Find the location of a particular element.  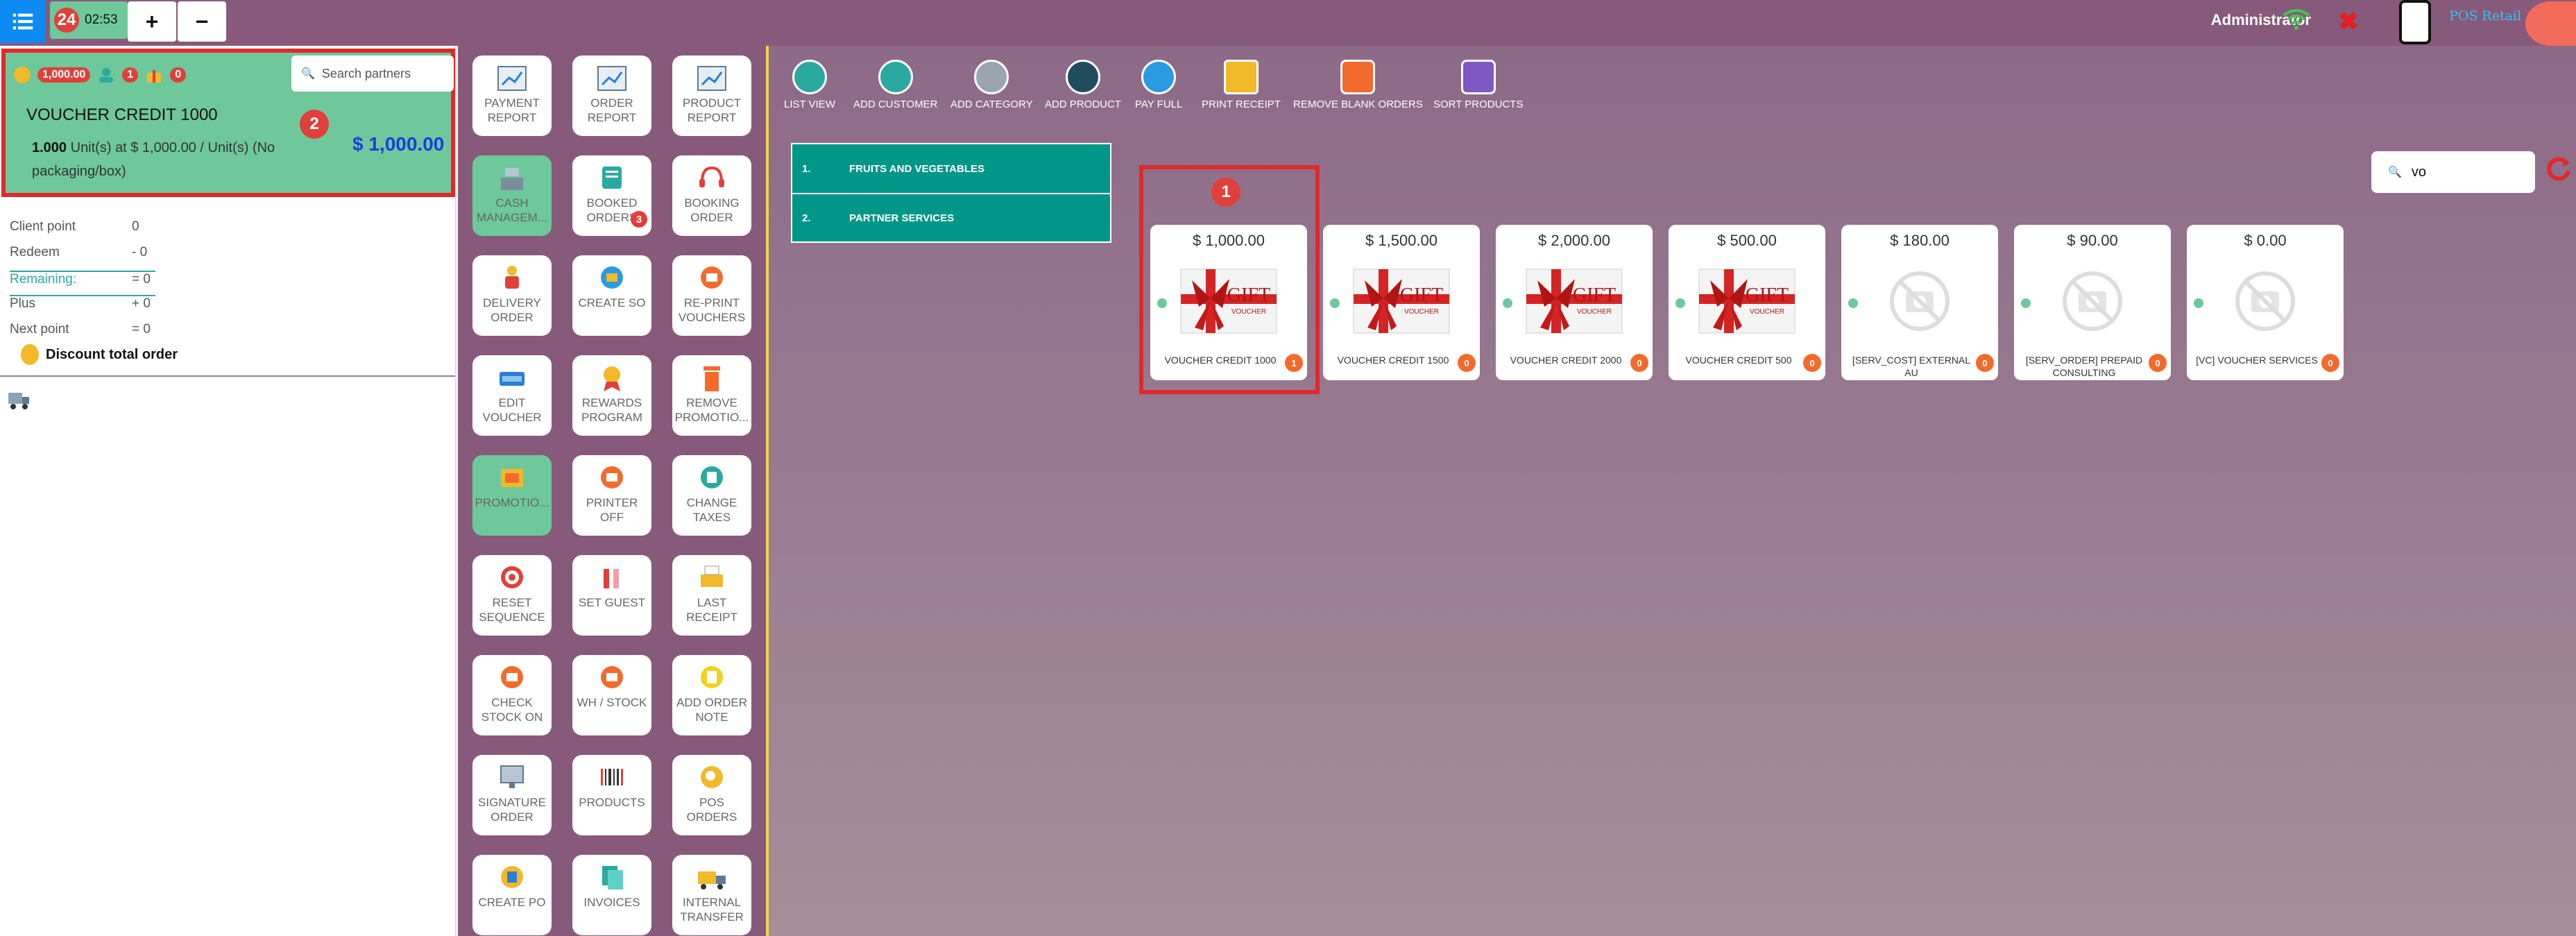

report-chart-icon is located at coordinates (512, 78).